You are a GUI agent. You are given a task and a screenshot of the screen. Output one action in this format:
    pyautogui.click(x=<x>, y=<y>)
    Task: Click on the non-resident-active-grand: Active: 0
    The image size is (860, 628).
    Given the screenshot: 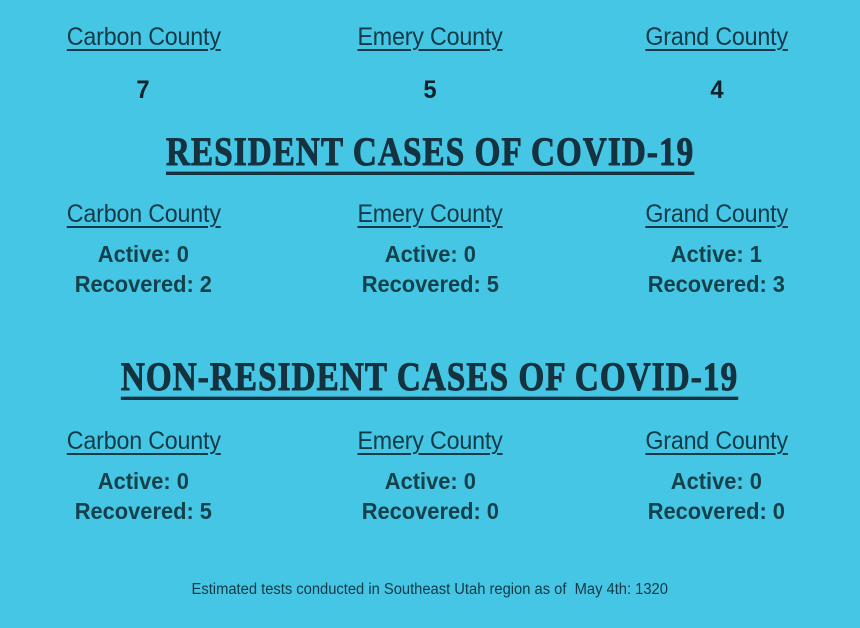 What is the action you would take?
    pyautogui.click(x=717, y=480)
    